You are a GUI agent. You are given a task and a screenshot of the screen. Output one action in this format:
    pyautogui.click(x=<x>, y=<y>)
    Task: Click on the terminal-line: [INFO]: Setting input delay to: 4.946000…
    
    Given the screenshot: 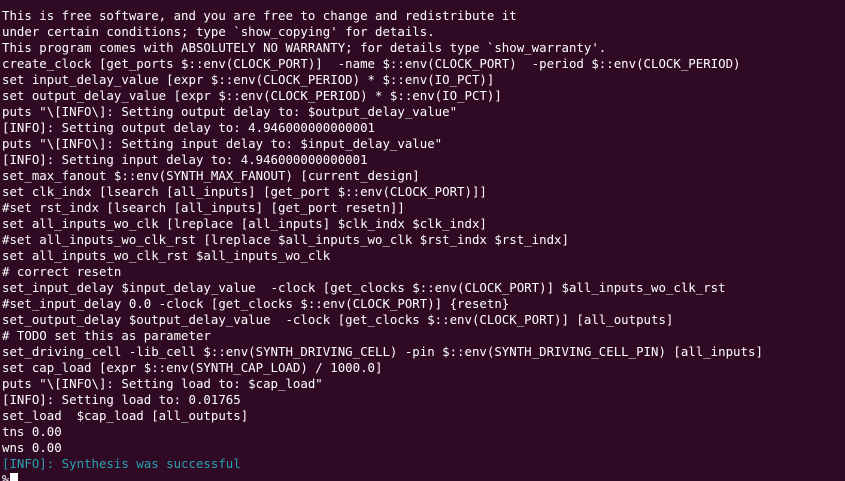 What is the action you would take?
    pyautogui.click(x=185, y=159)
    